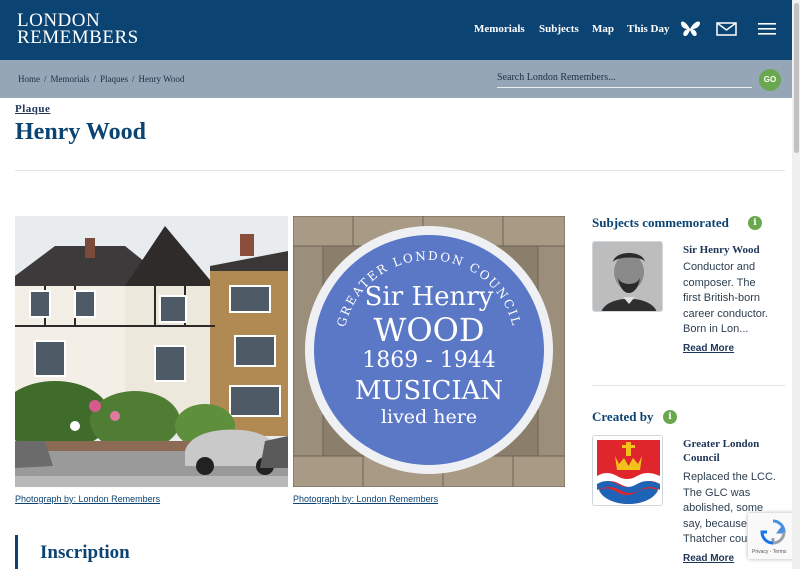  Describe the element at coordinates (16, 552) in the screenshot. I see `inscription-accent-bar` at that location.